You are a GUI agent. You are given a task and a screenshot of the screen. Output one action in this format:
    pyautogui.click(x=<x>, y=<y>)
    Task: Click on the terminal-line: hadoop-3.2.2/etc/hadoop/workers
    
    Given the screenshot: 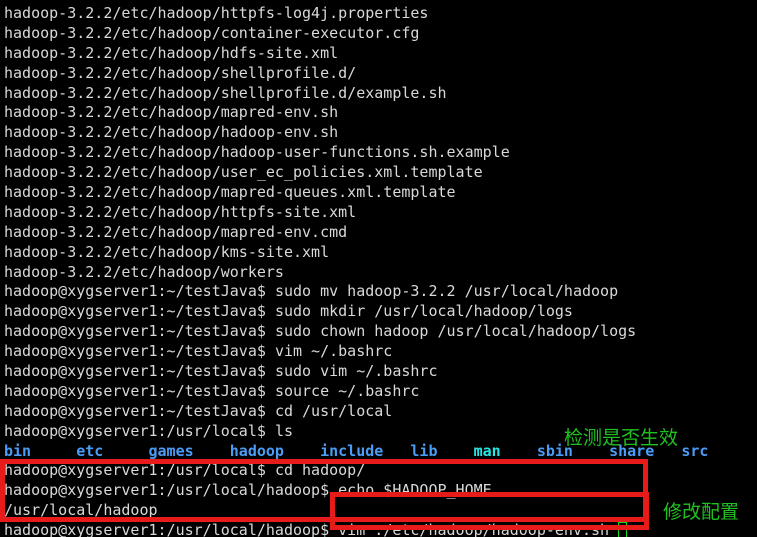 What is the action you would take?
    pyautogui.click(x=380, y=273)
    